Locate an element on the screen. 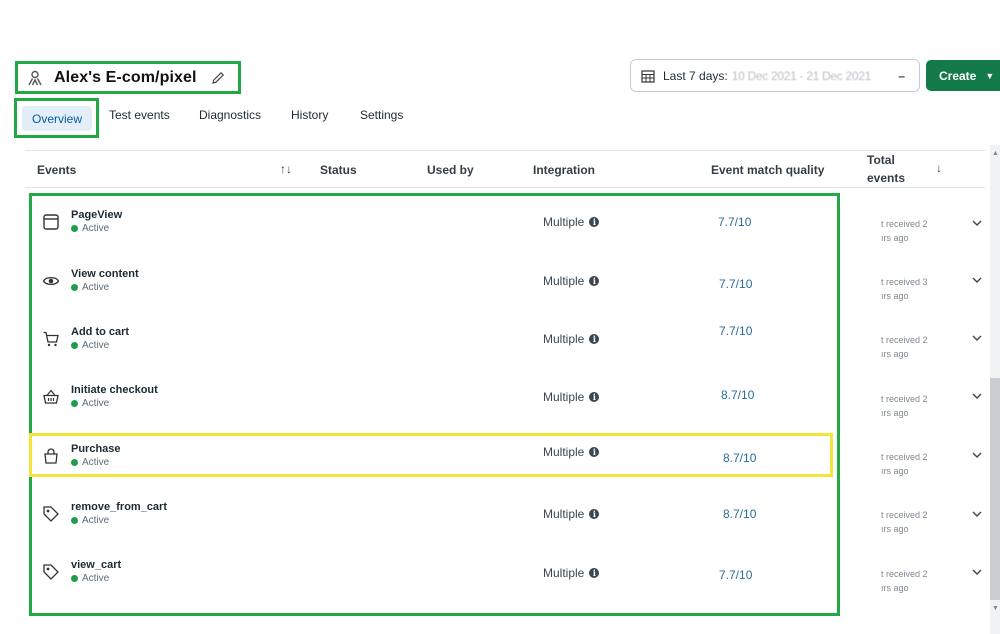  sort-icon: ↑↓ is located at coordinates (286, 169).